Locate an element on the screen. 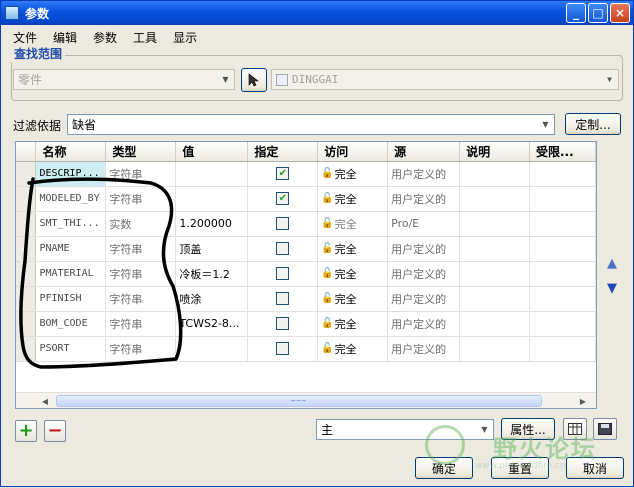  cell-type: 实数 is located at coordinates (141, 224).